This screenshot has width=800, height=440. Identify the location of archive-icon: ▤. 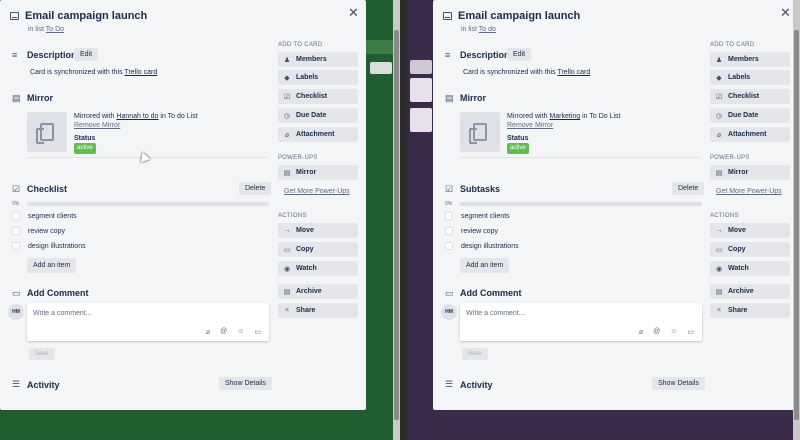
(287, 292).